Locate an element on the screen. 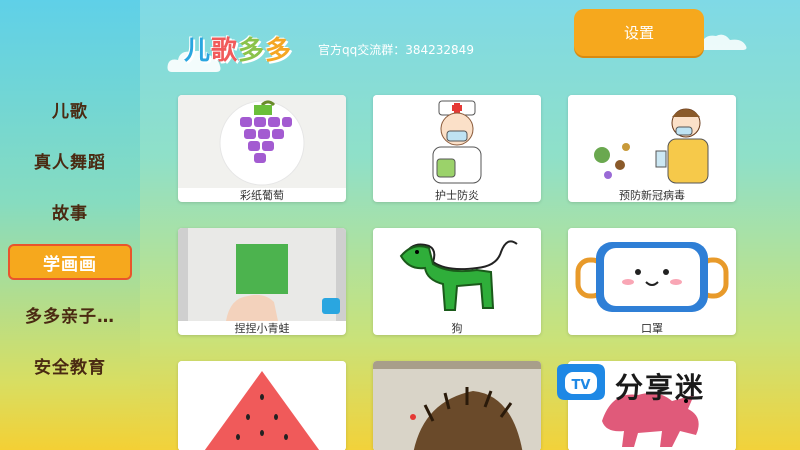  video-title: 口罩 is located at coordinates (652, 328).